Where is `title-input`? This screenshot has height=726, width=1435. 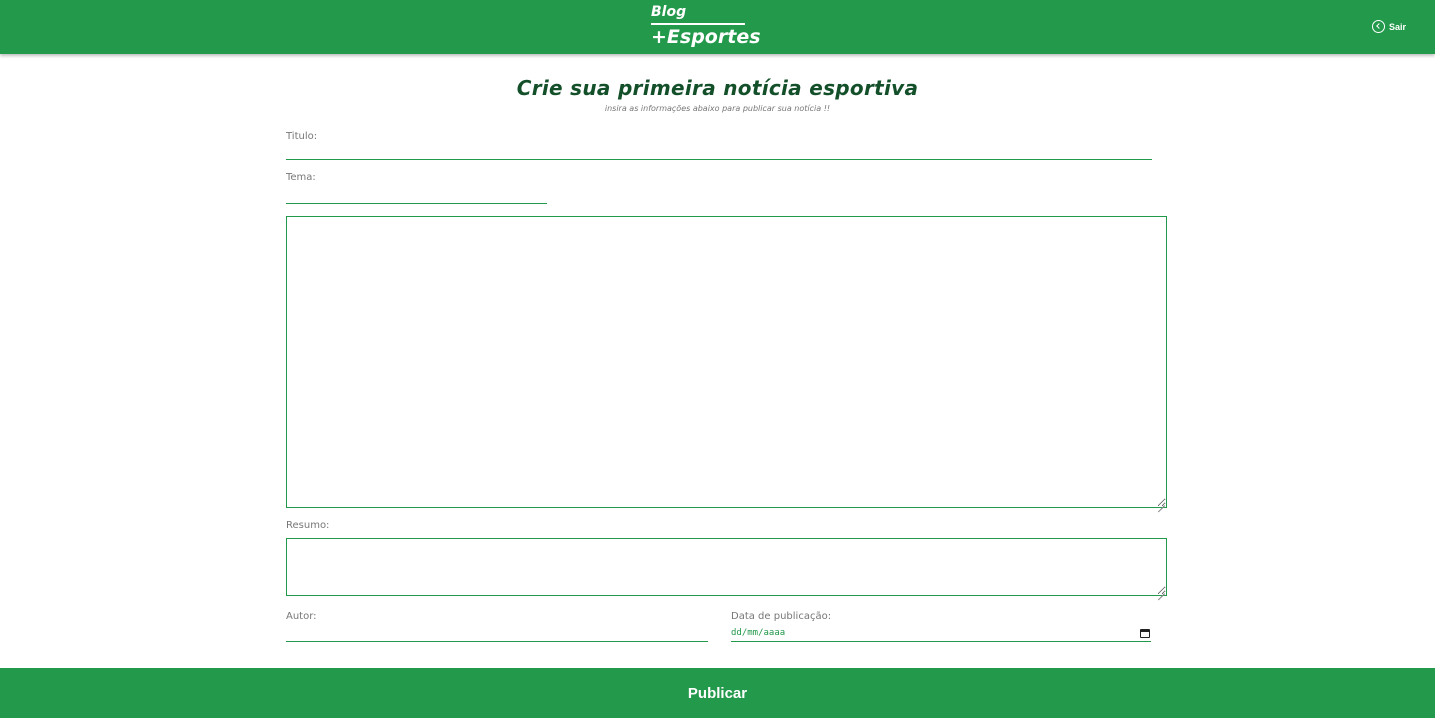 title-input is located at coordinates (719, 151).